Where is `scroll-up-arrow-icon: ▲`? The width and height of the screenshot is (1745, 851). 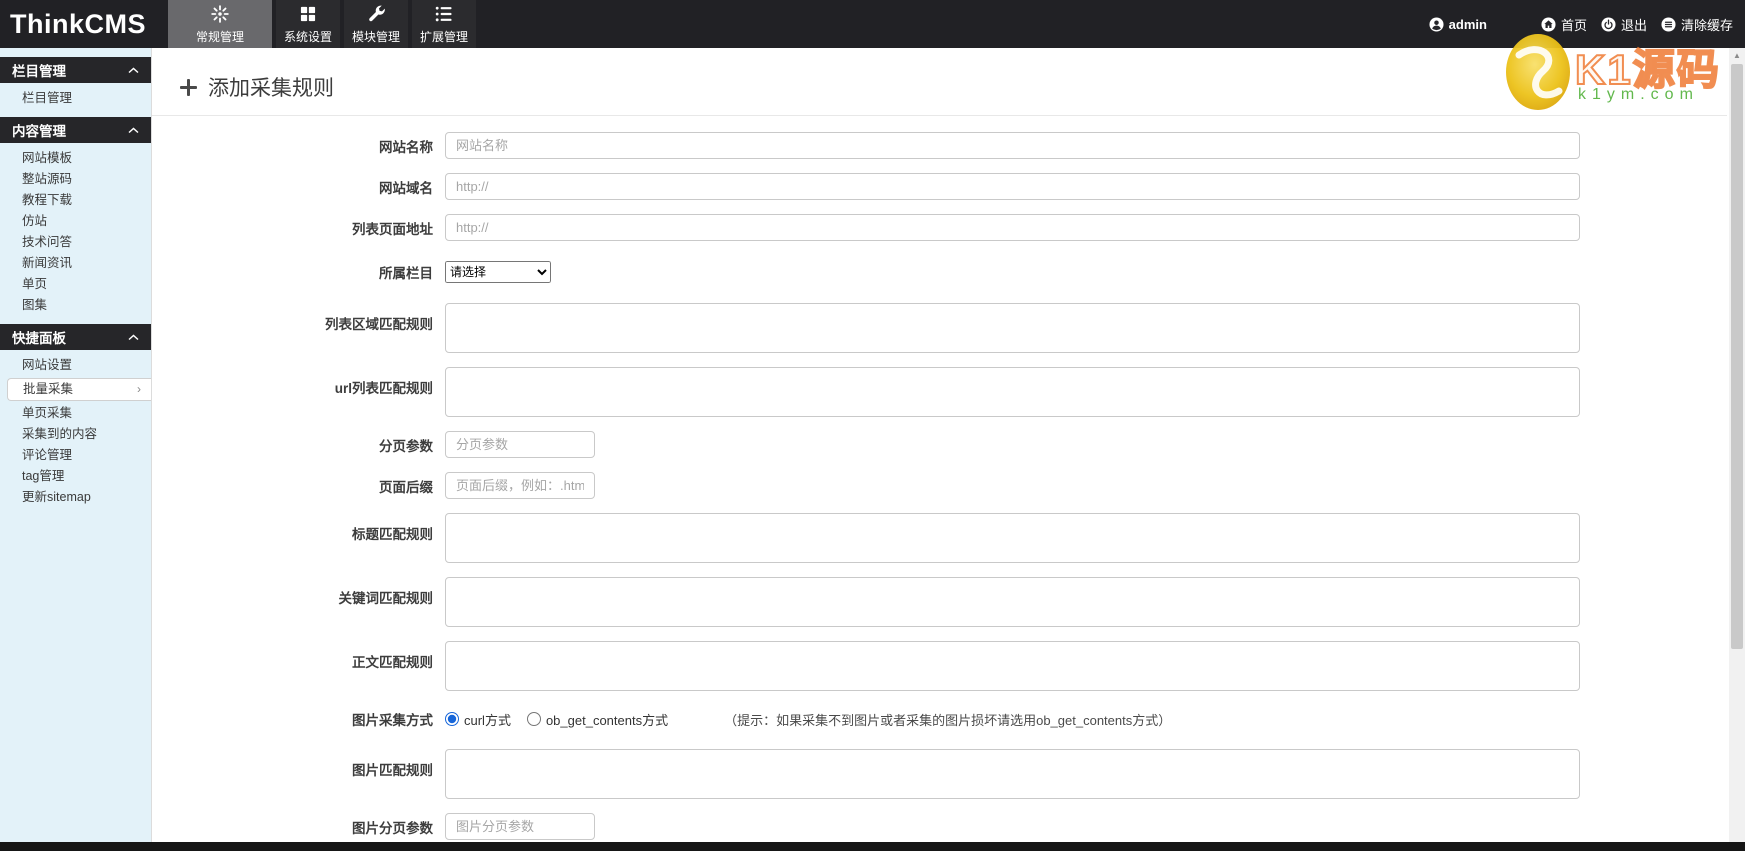
scroll-up-arrow-icon: ▲ is located at coordinates (1737, 55).